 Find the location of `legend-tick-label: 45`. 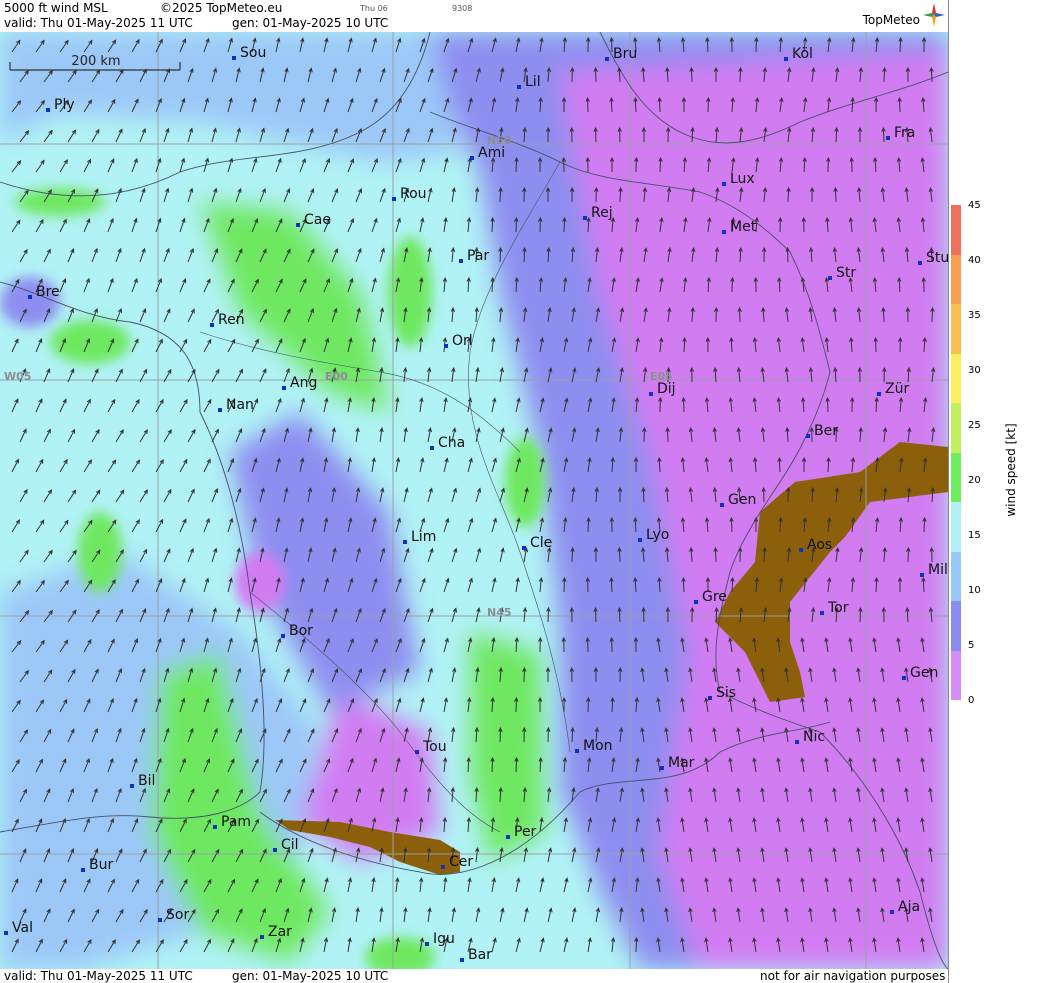

legend-tick-label: 45 is located at coordinates (974, 205).